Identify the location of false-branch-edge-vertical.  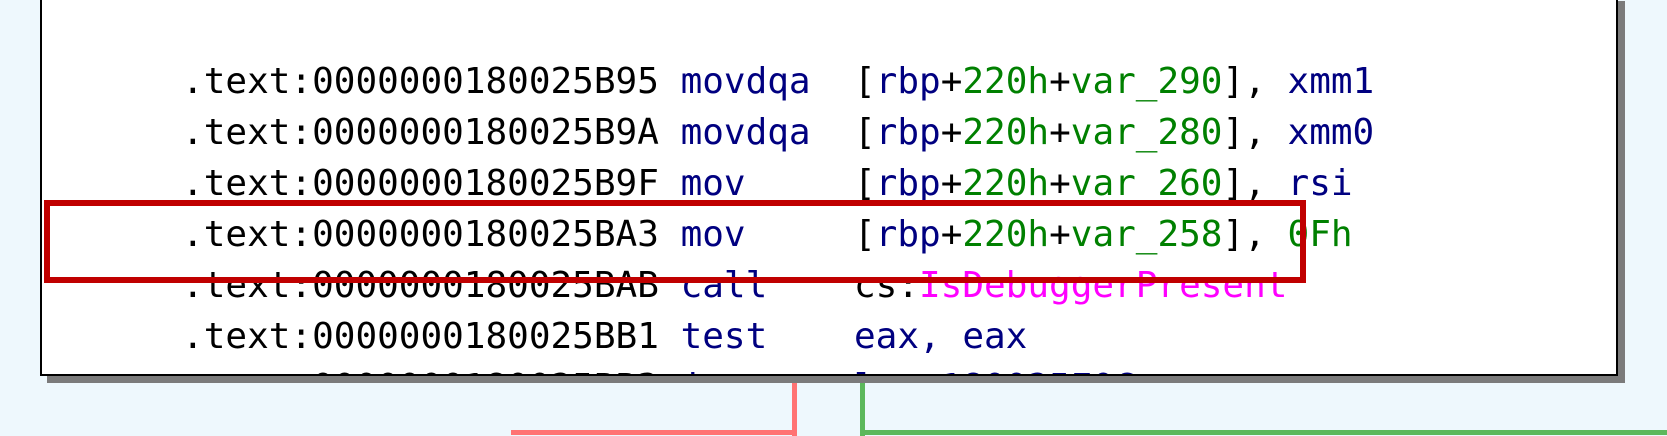
(794, 405).